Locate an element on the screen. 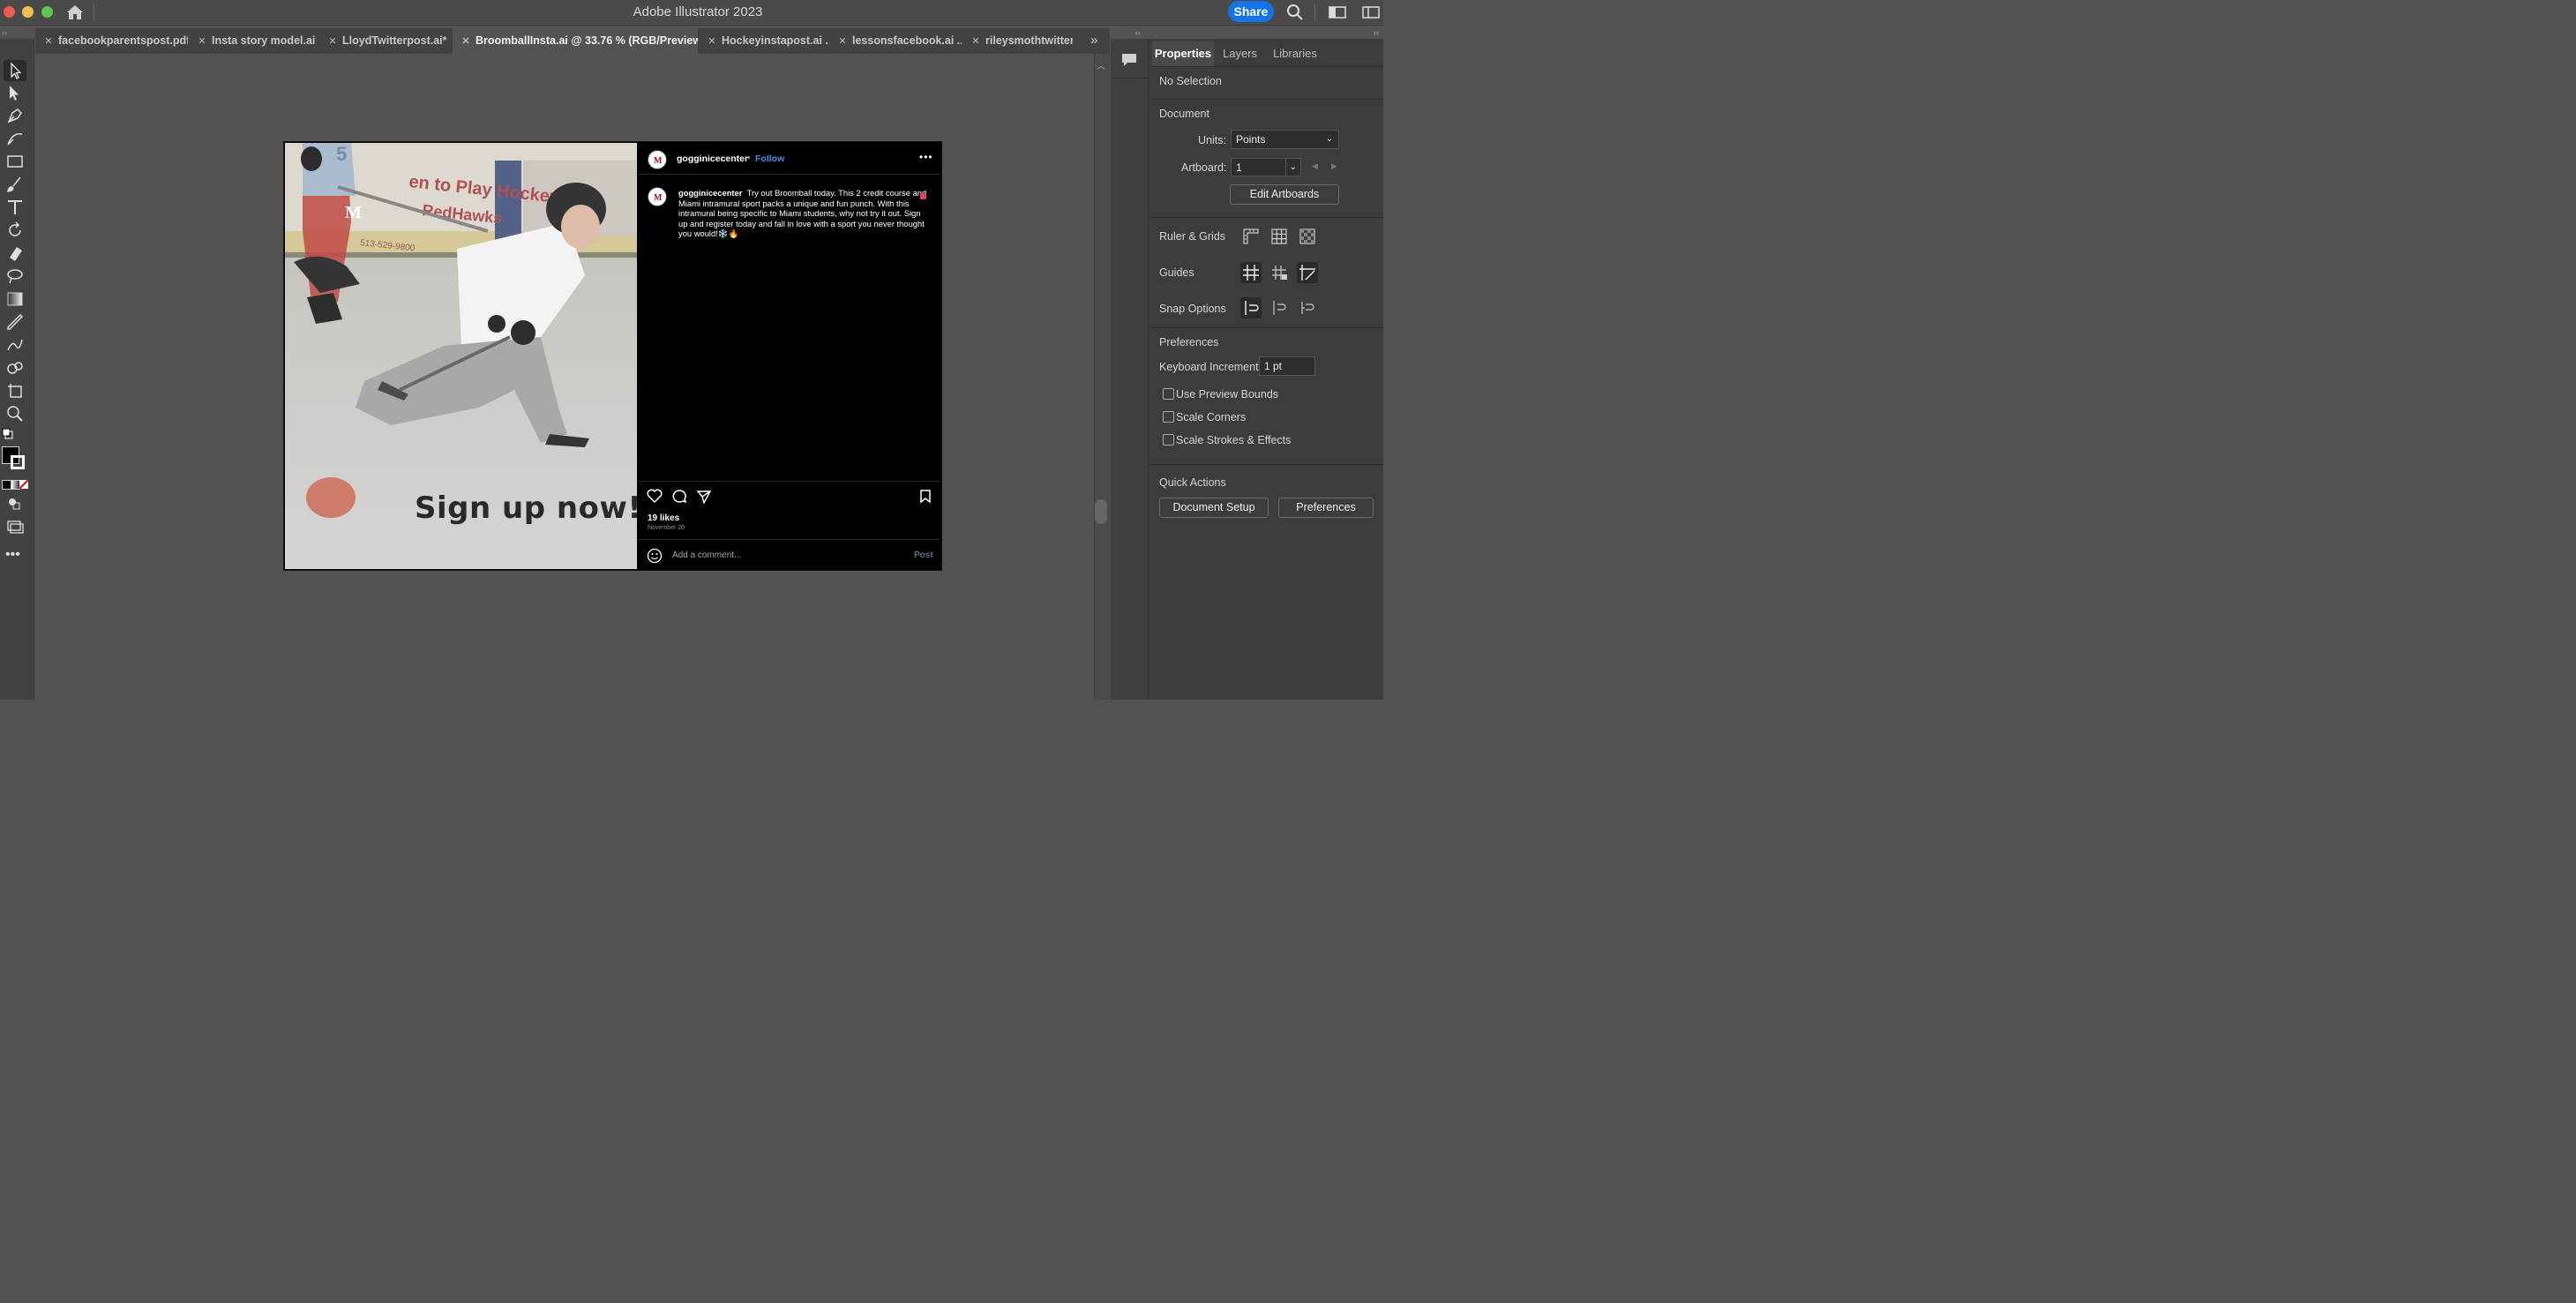 Image resolution: width=2576 pixels, height=1303 pixels. smart-guides-button is located at coordinates (1308, 272).